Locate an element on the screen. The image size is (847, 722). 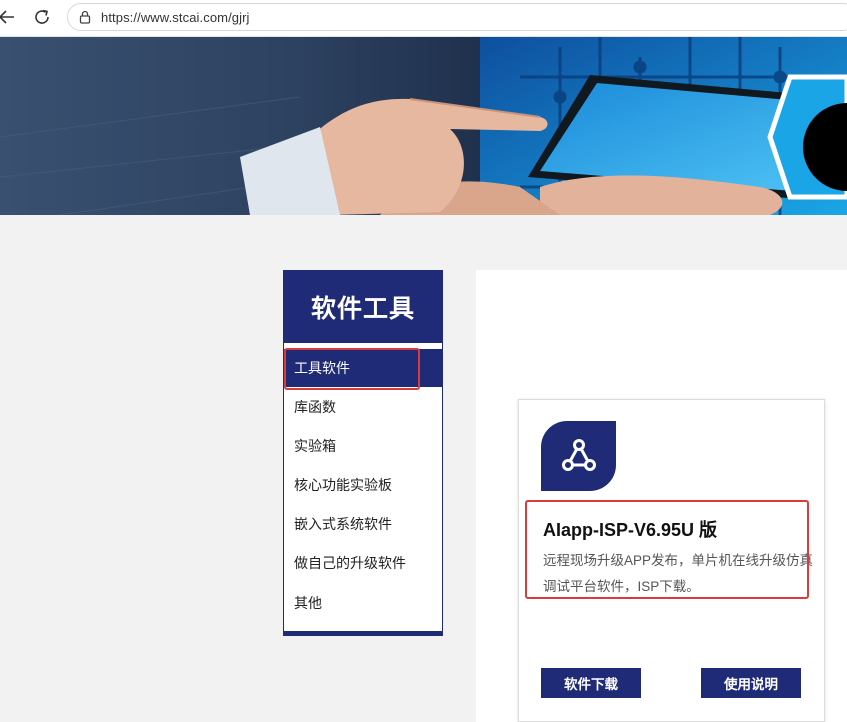
sidebar-item-other: 其他 is located at coordinates (363, 603).